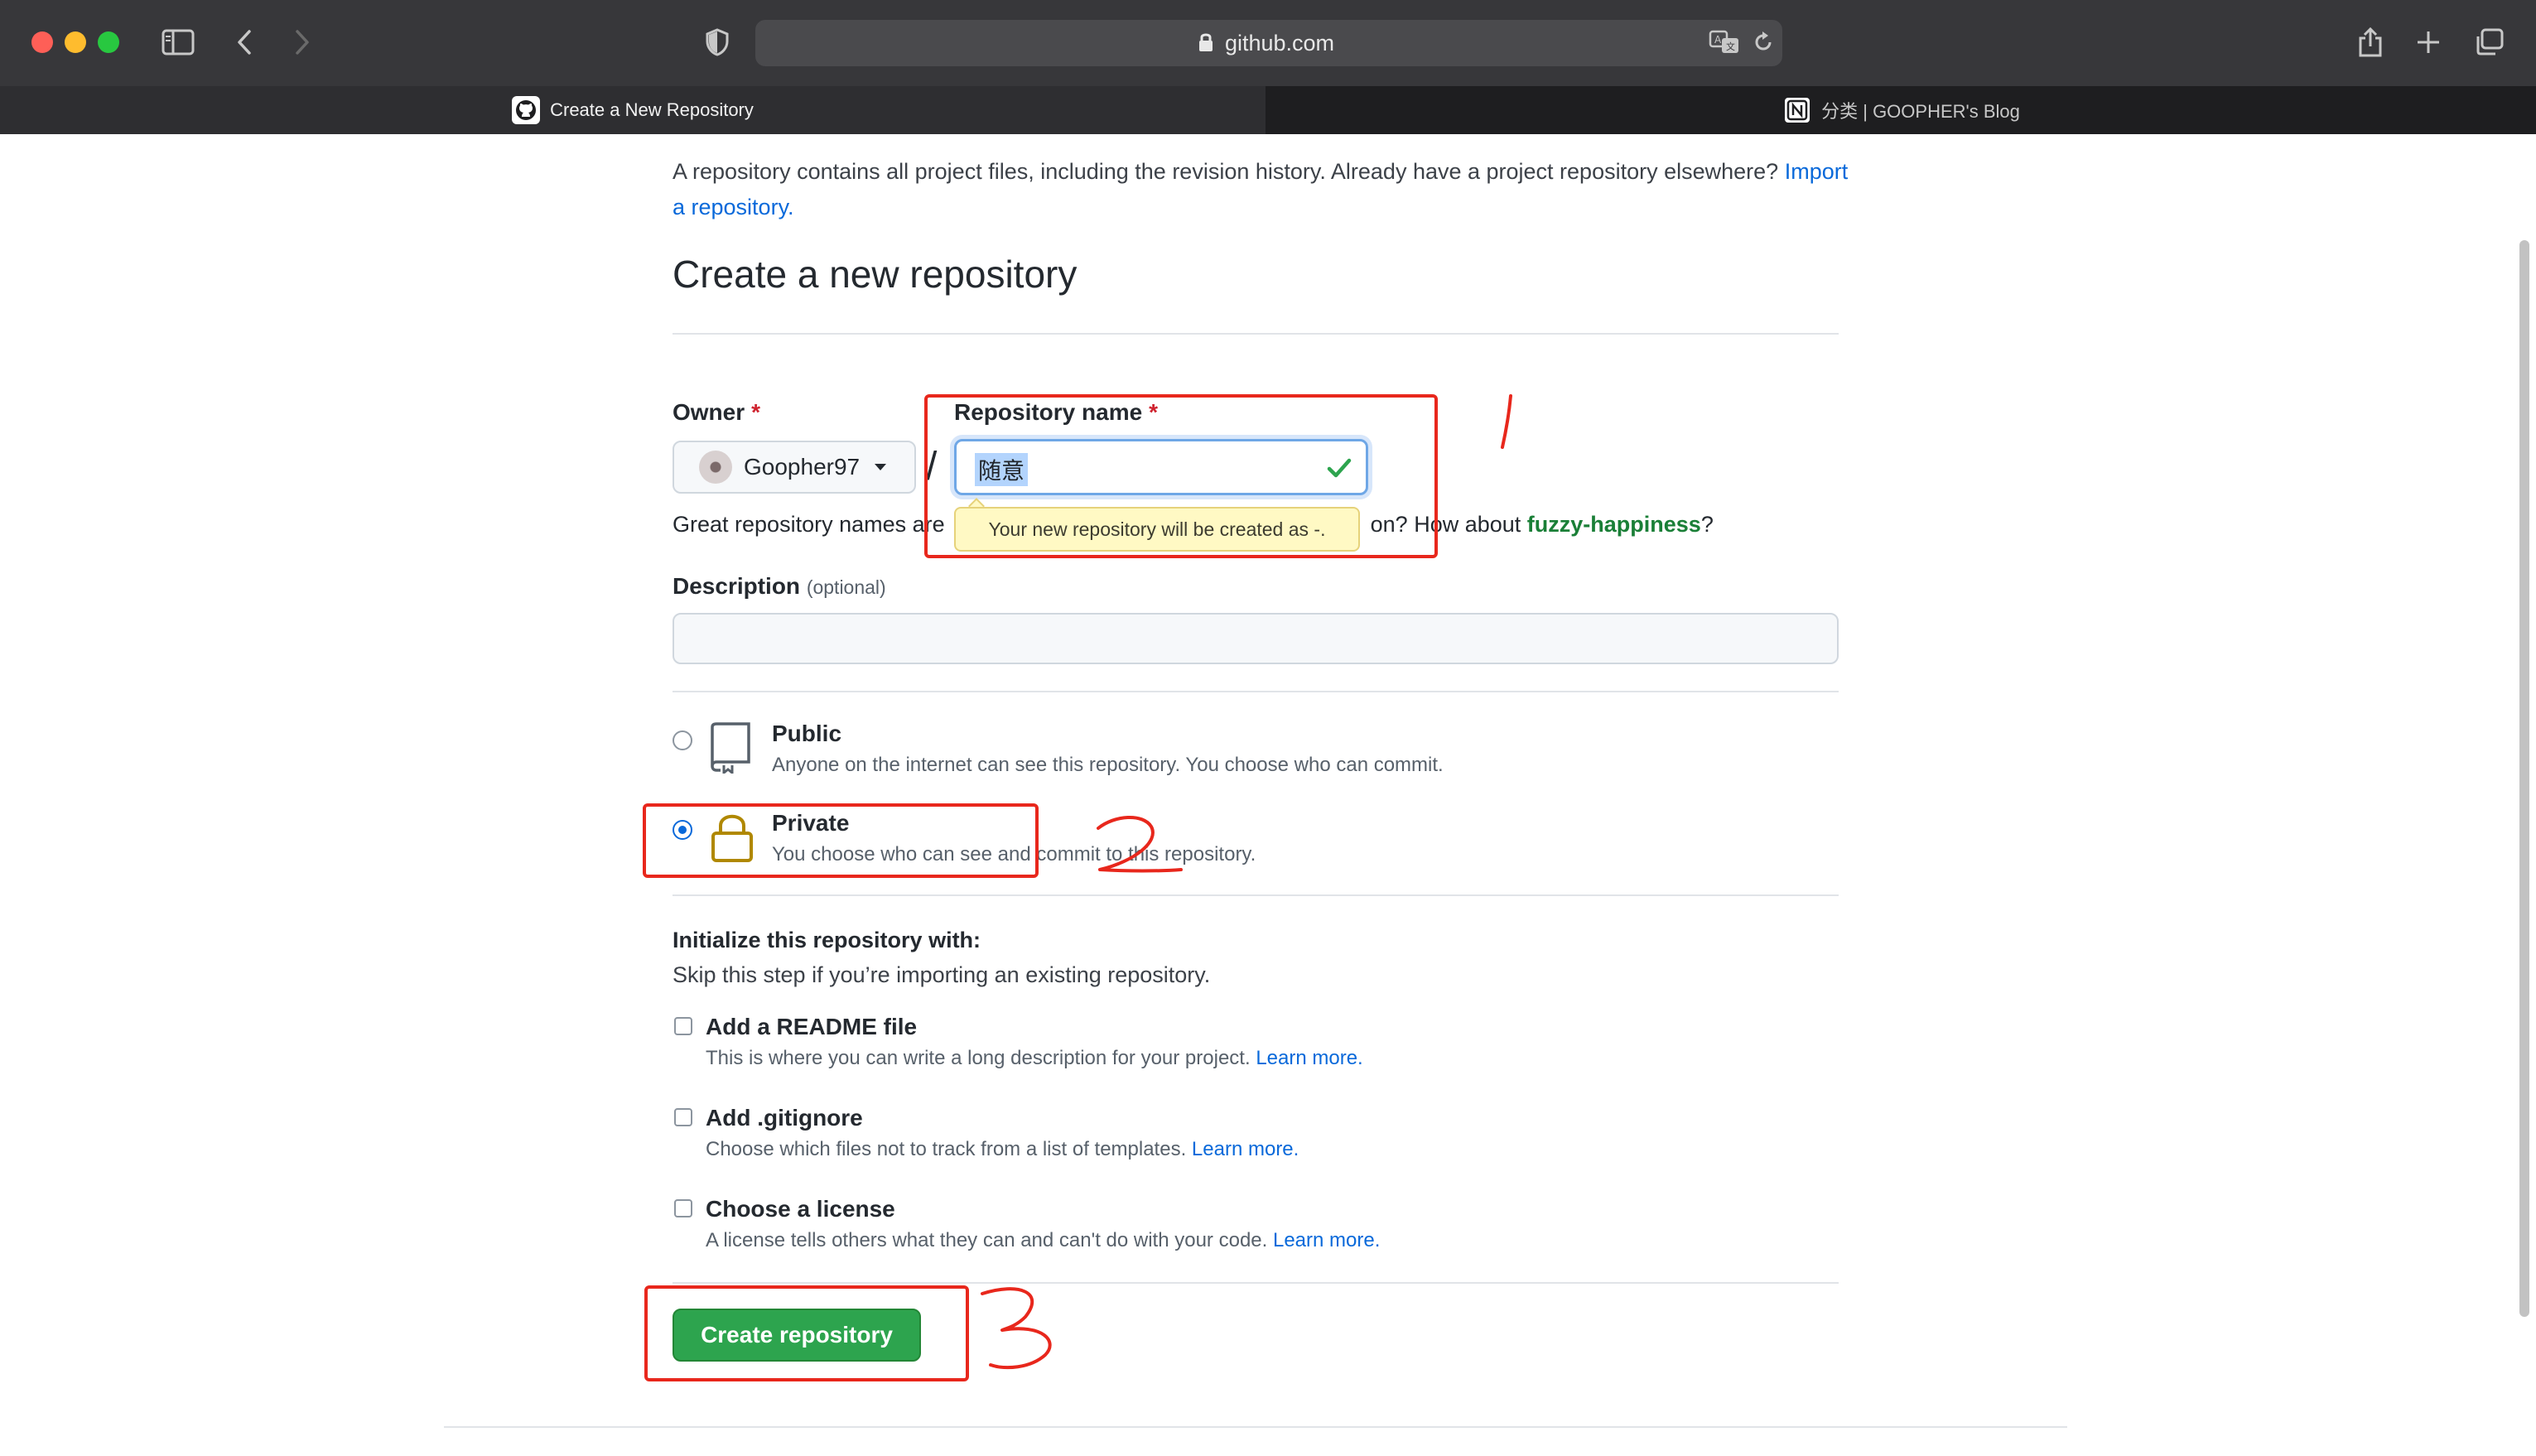  I want to click on sidebar-toggle-icon, so click(178, 42).